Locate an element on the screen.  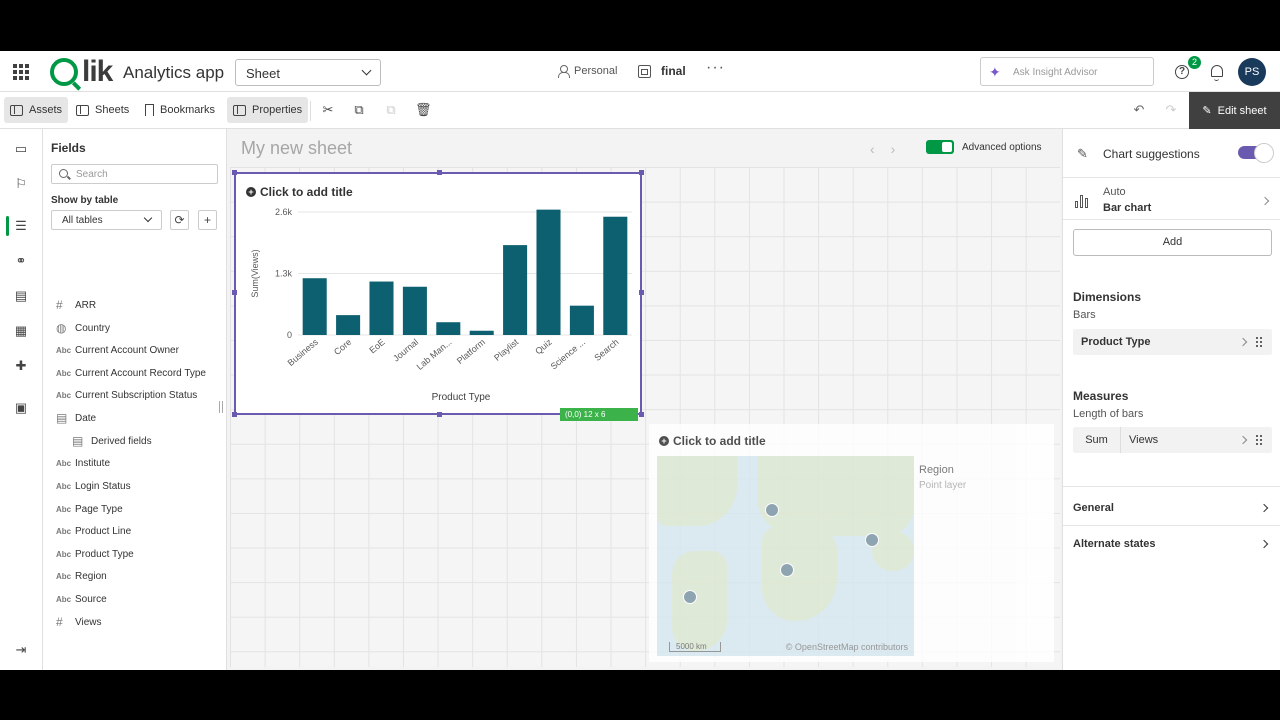
link-icon: ⚭ is located at coordinates (21, 261).